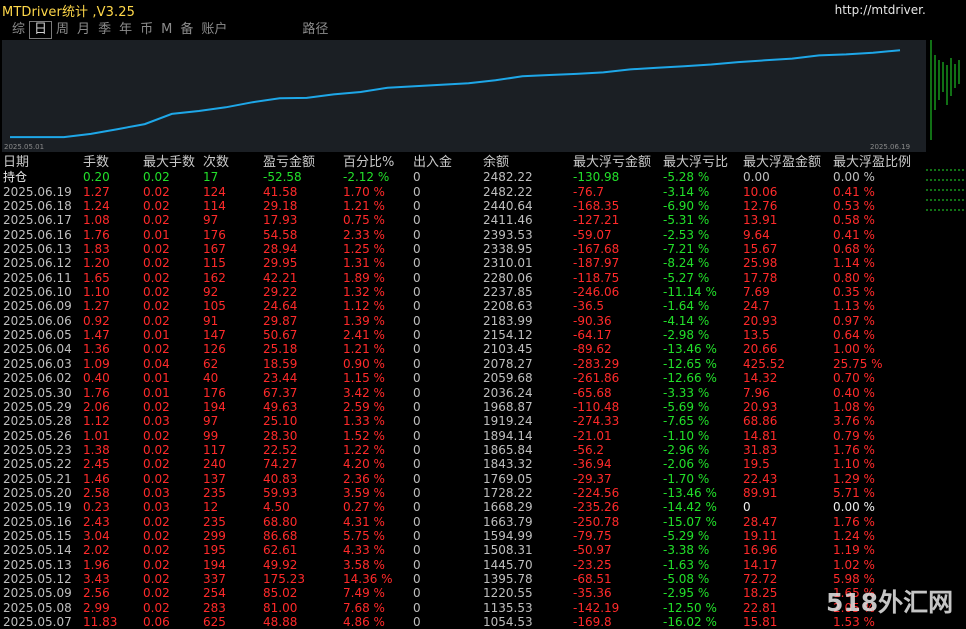  What do you see at coordinates (854, 550) in the screenshot?
I see `cell-mfpp: 1.19 %` at bounding box center [854, 550].